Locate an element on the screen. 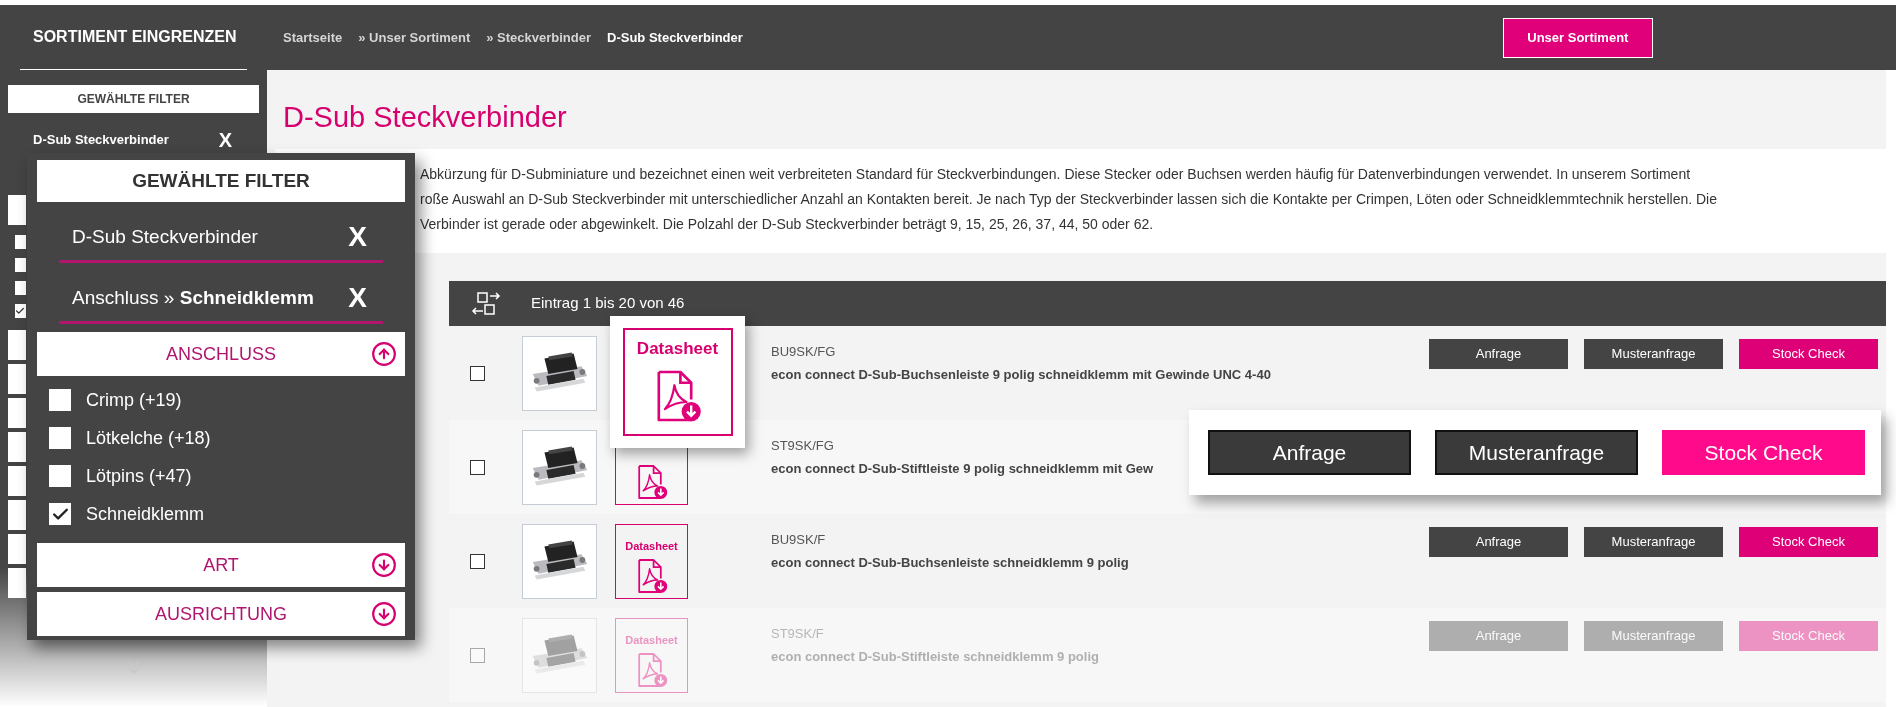 Image resolution: width=1896 pixels, height=707 pixels. assortment-button: Unser Sortiment is located at coordinates (1577, 37).